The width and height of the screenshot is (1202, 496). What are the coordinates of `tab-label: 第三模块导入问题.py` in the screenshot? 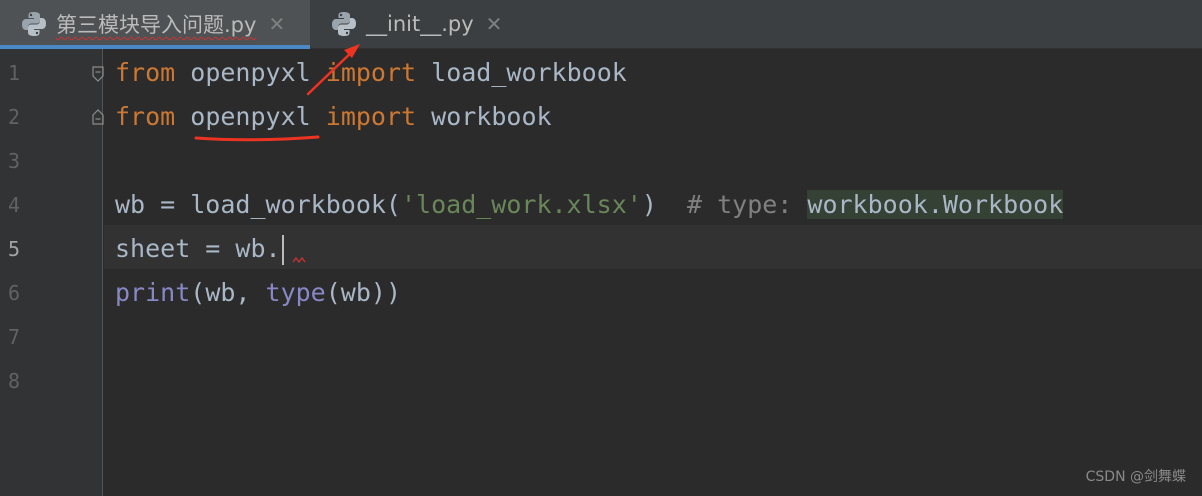 It's located at (156, 25).